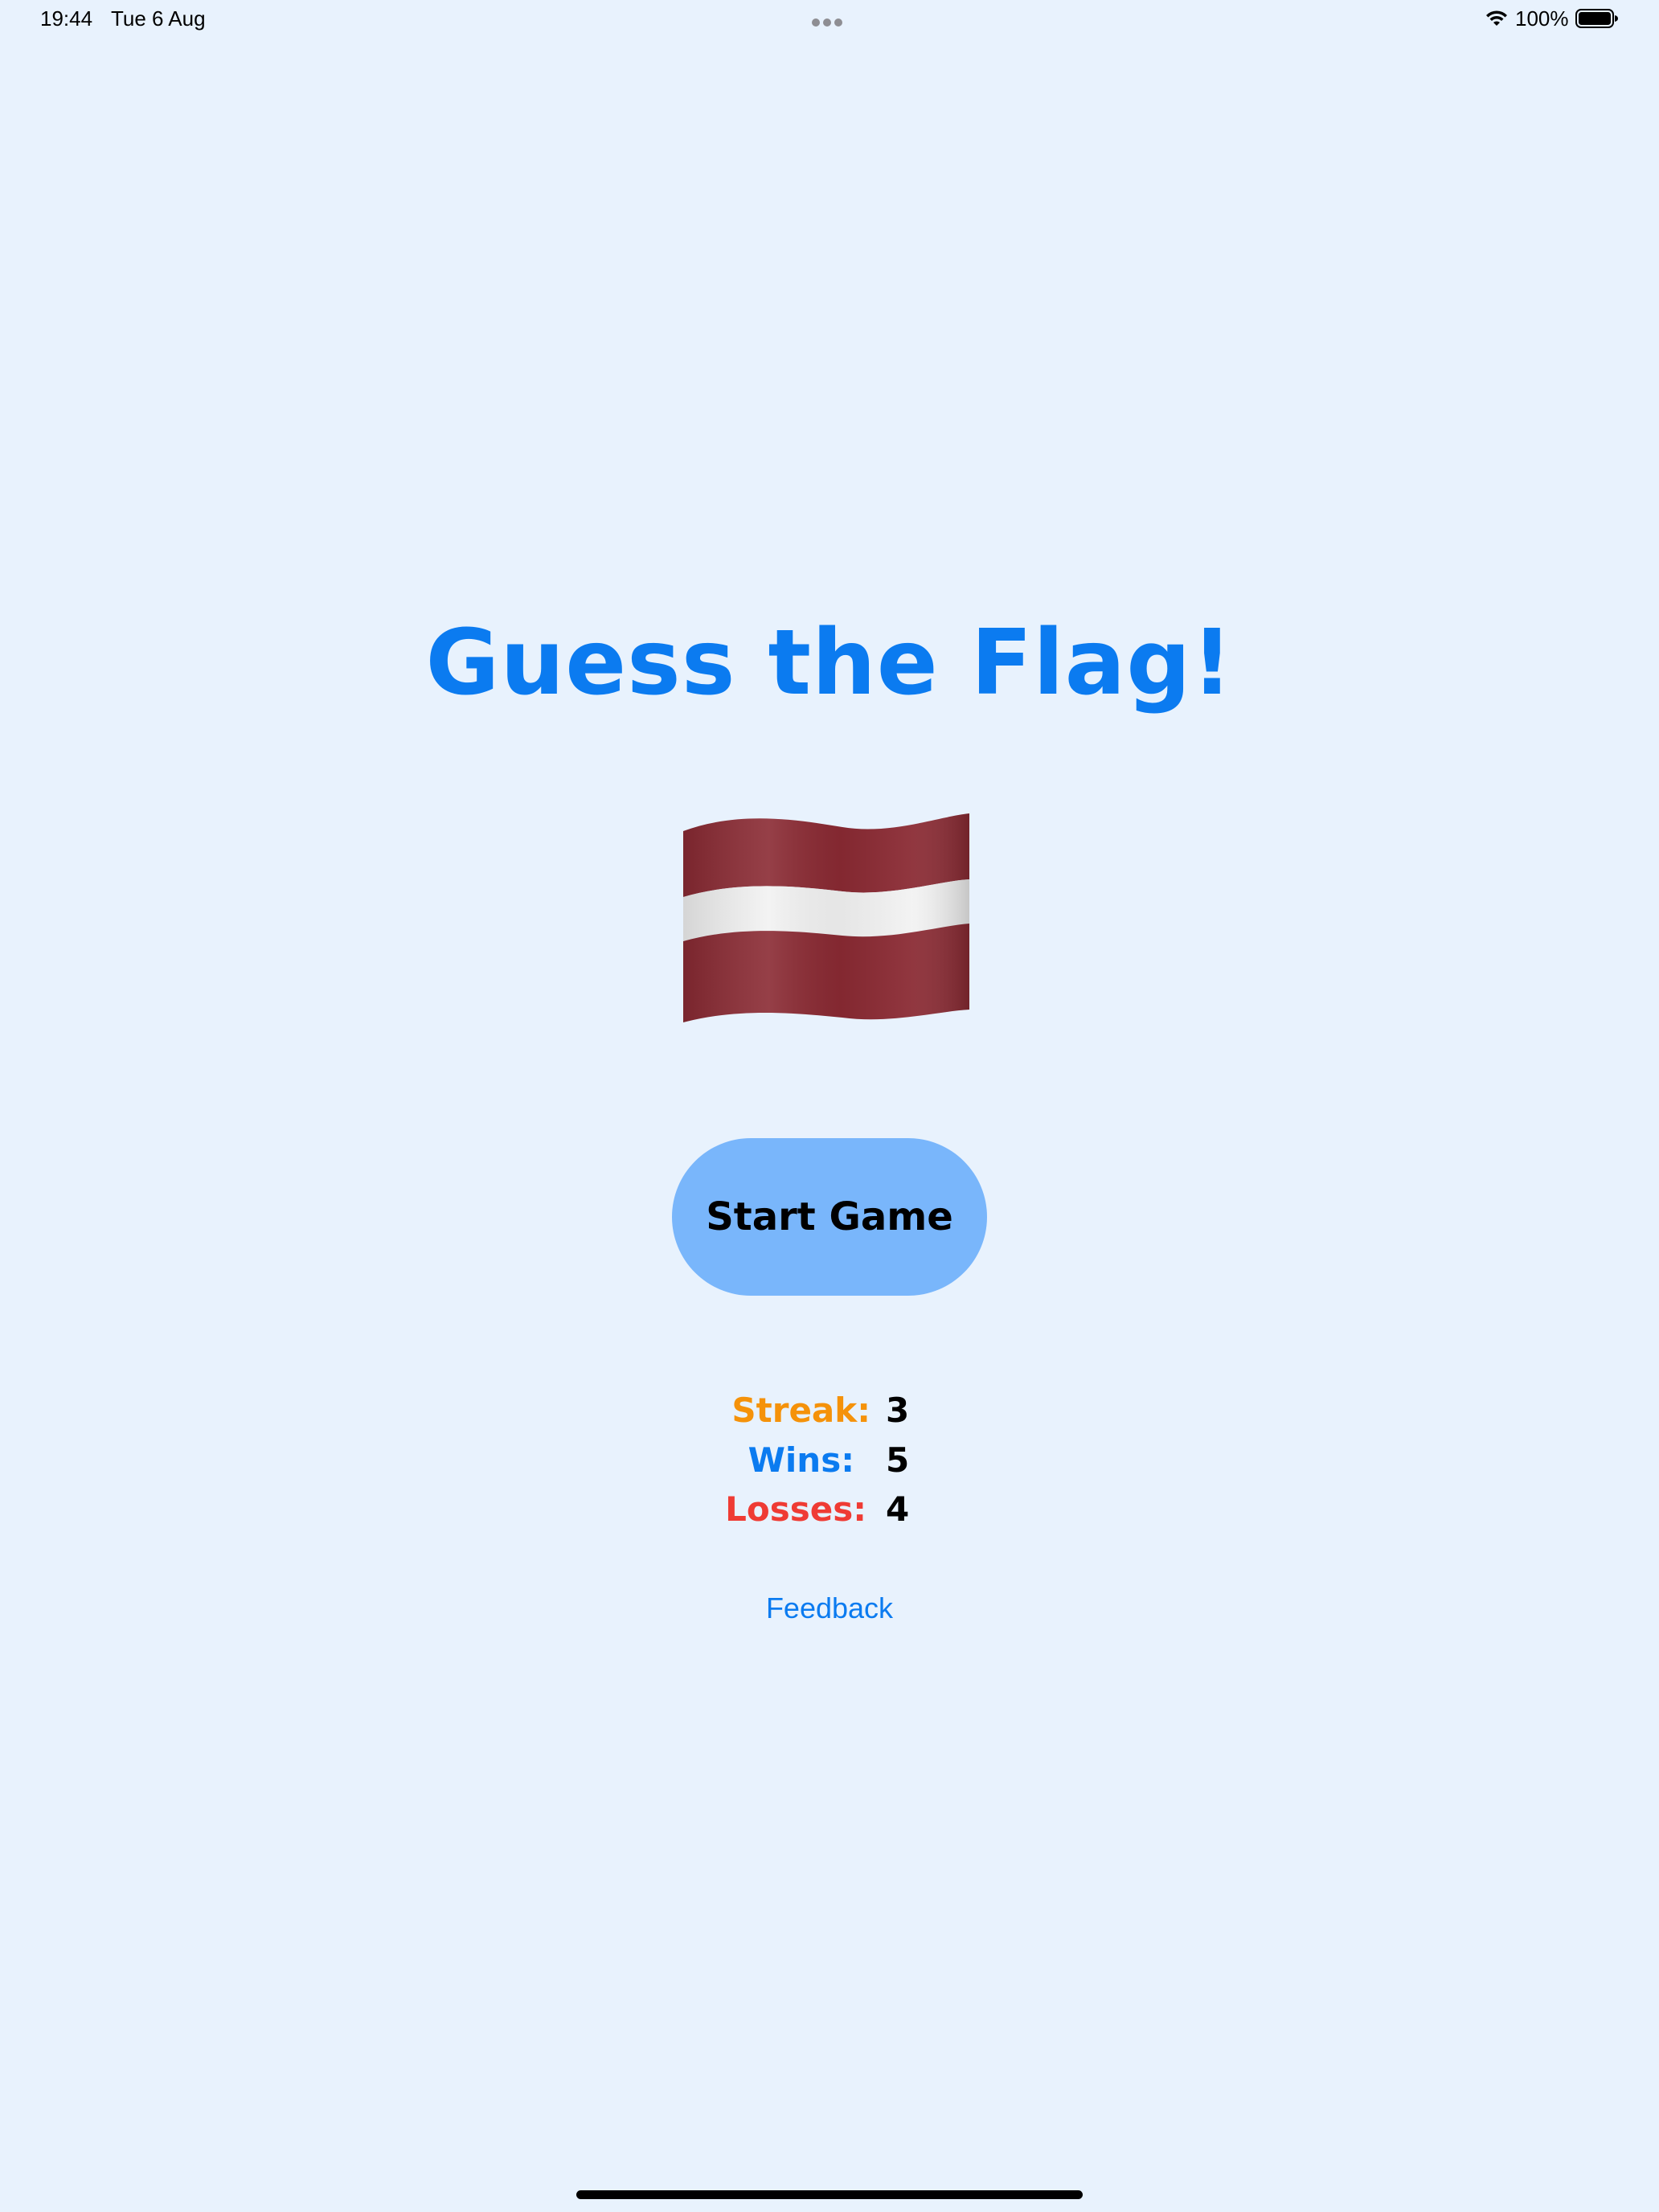  I want to click on status-bar: 19:44 Tue 6 Aug 100%, so click(829, 19).